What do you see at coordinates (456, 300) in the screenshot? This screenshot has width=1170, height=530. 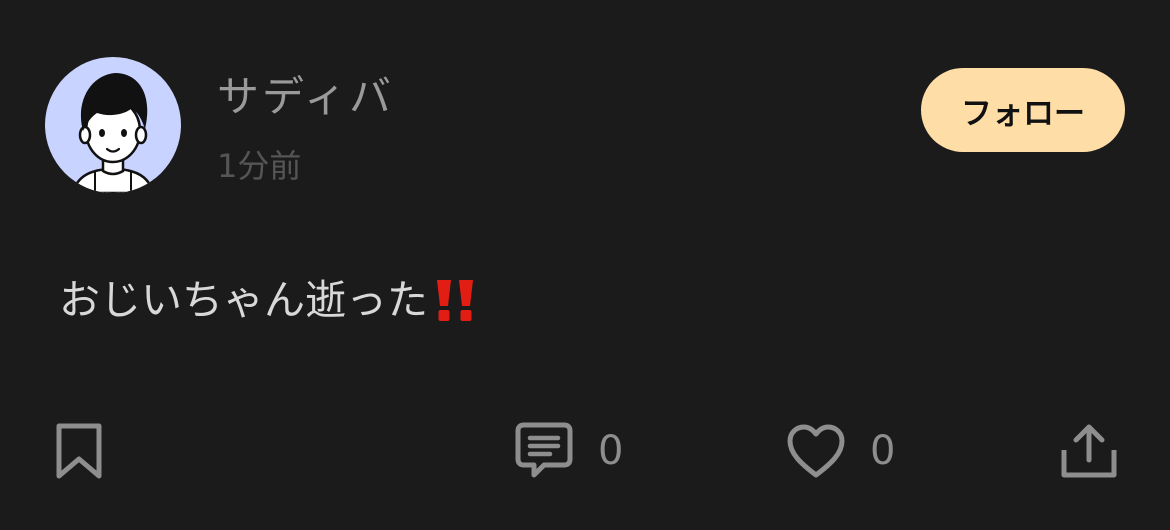 I see `double-exclamation-icon` at bounding box center [456, 300].